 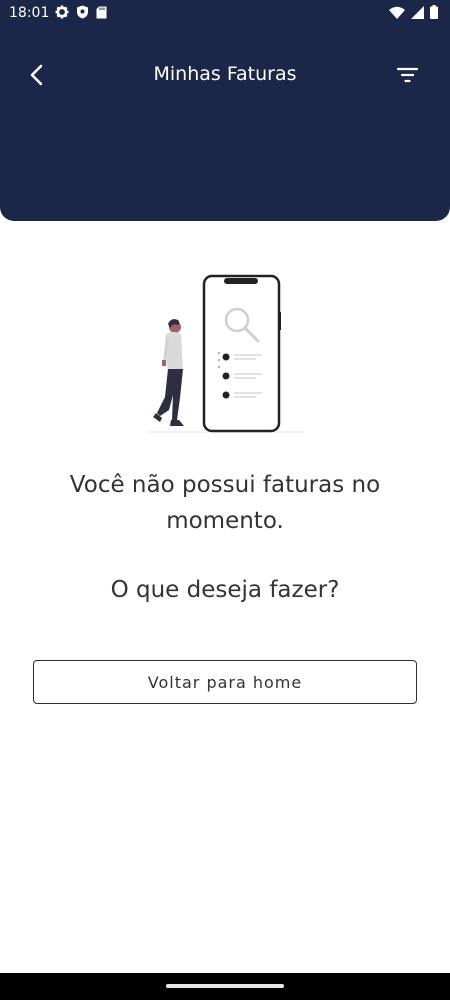 I want to click on system-navigation-bar, so click(x=225, y=986).